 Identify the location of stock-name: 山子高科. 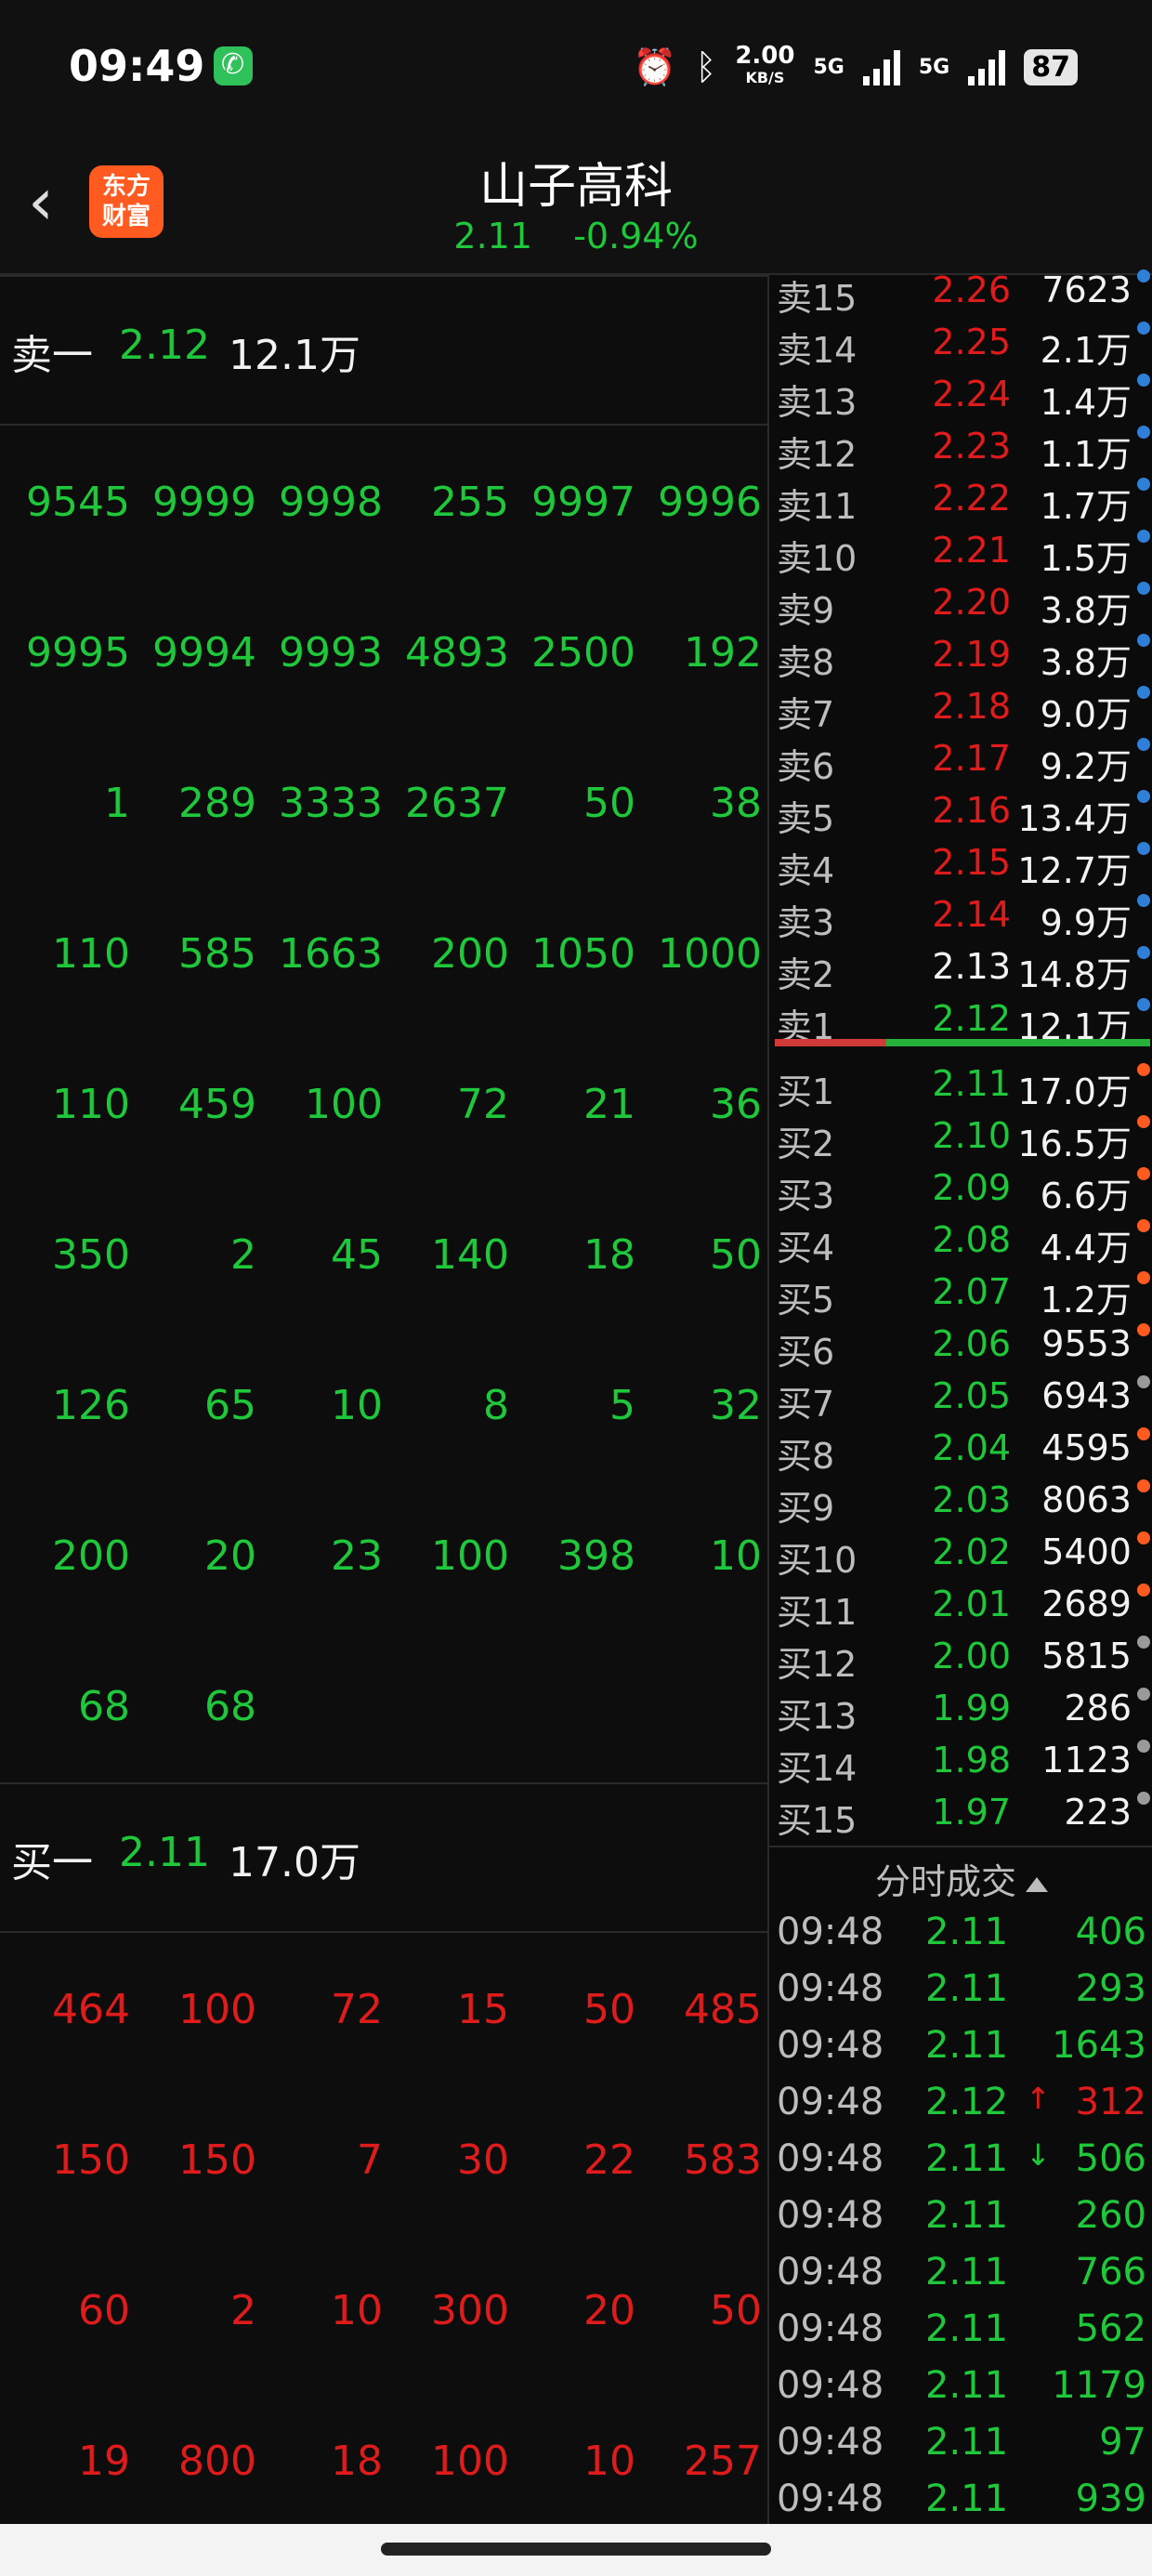
(575, 187).